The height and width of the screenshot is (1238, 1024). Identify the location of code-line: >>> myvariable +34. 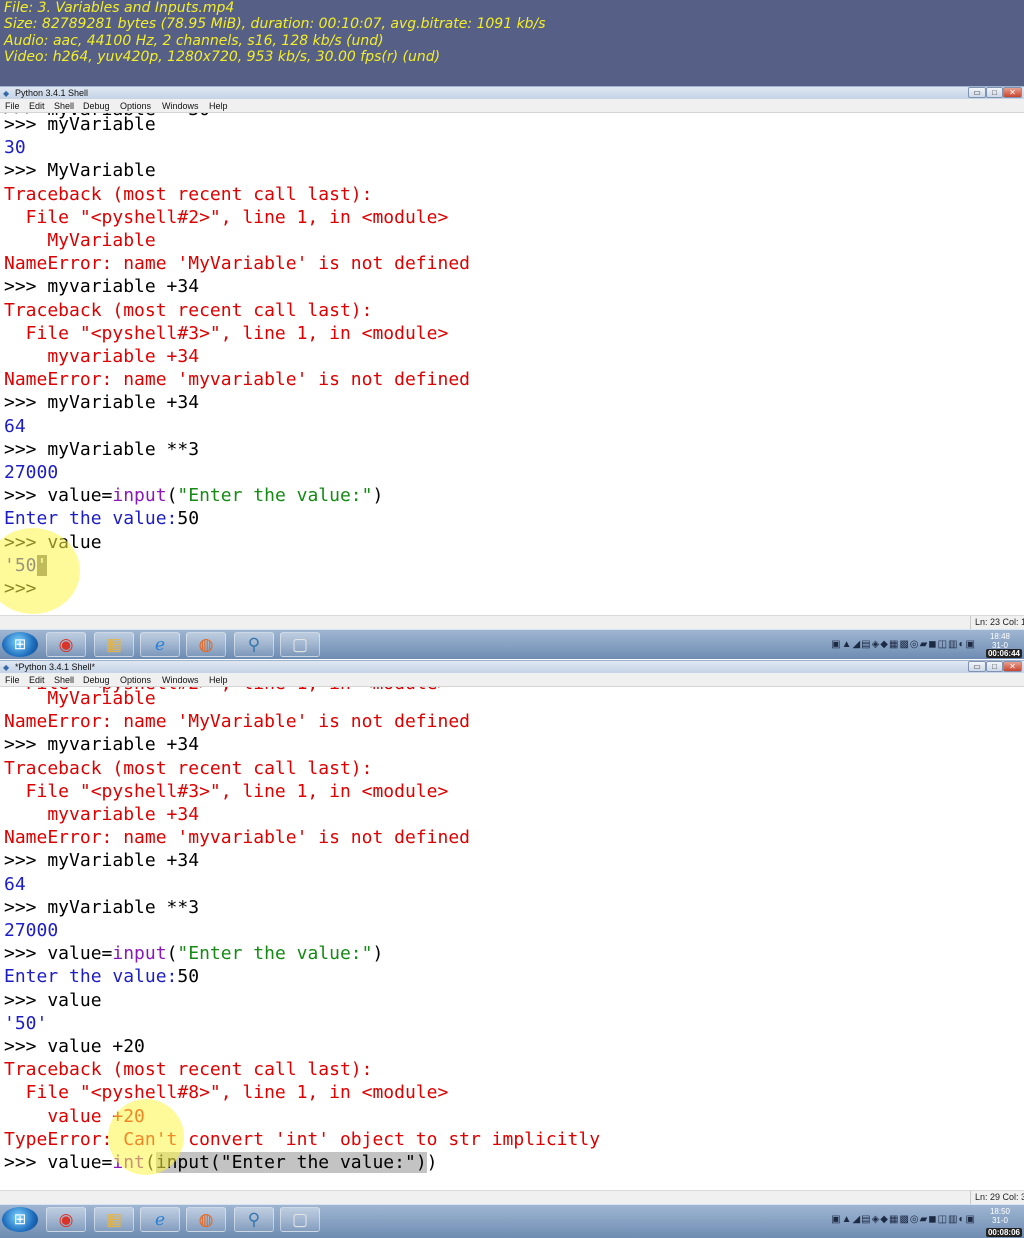
(101, 286).